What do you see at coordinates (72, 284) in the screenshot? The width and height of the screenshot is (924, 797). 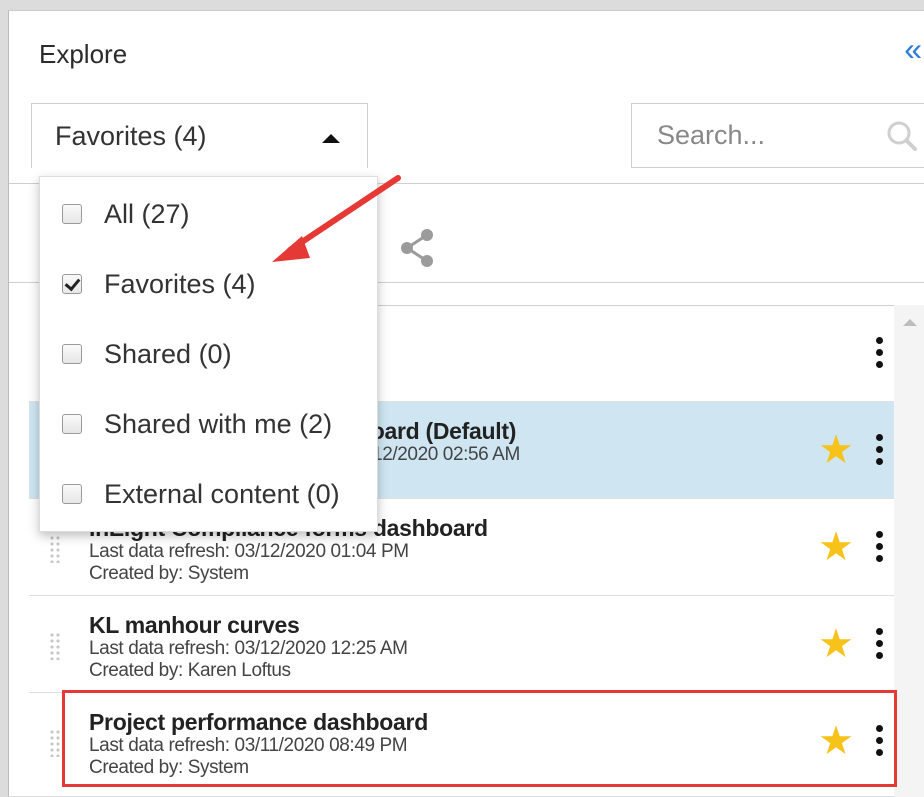 I see `checkbox-checked` at bounding box center [72, 284].